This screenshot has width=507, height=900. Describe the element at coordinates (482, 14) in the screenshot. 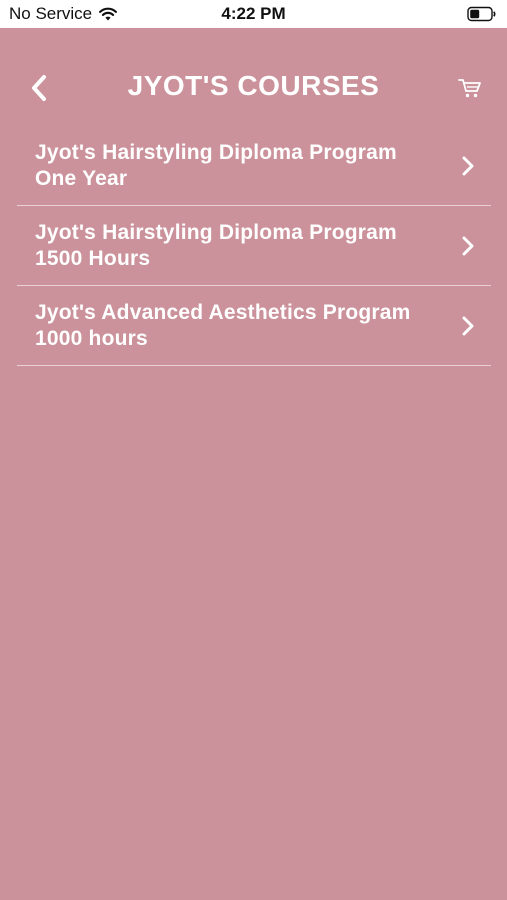

I see `battery-icon` at that location.